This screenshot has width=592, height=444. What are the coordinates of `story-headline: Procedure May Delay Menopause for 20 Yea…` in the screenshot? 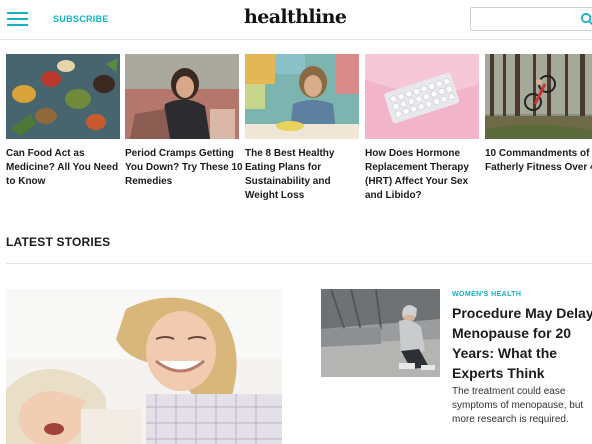 It's located at (522, 343).